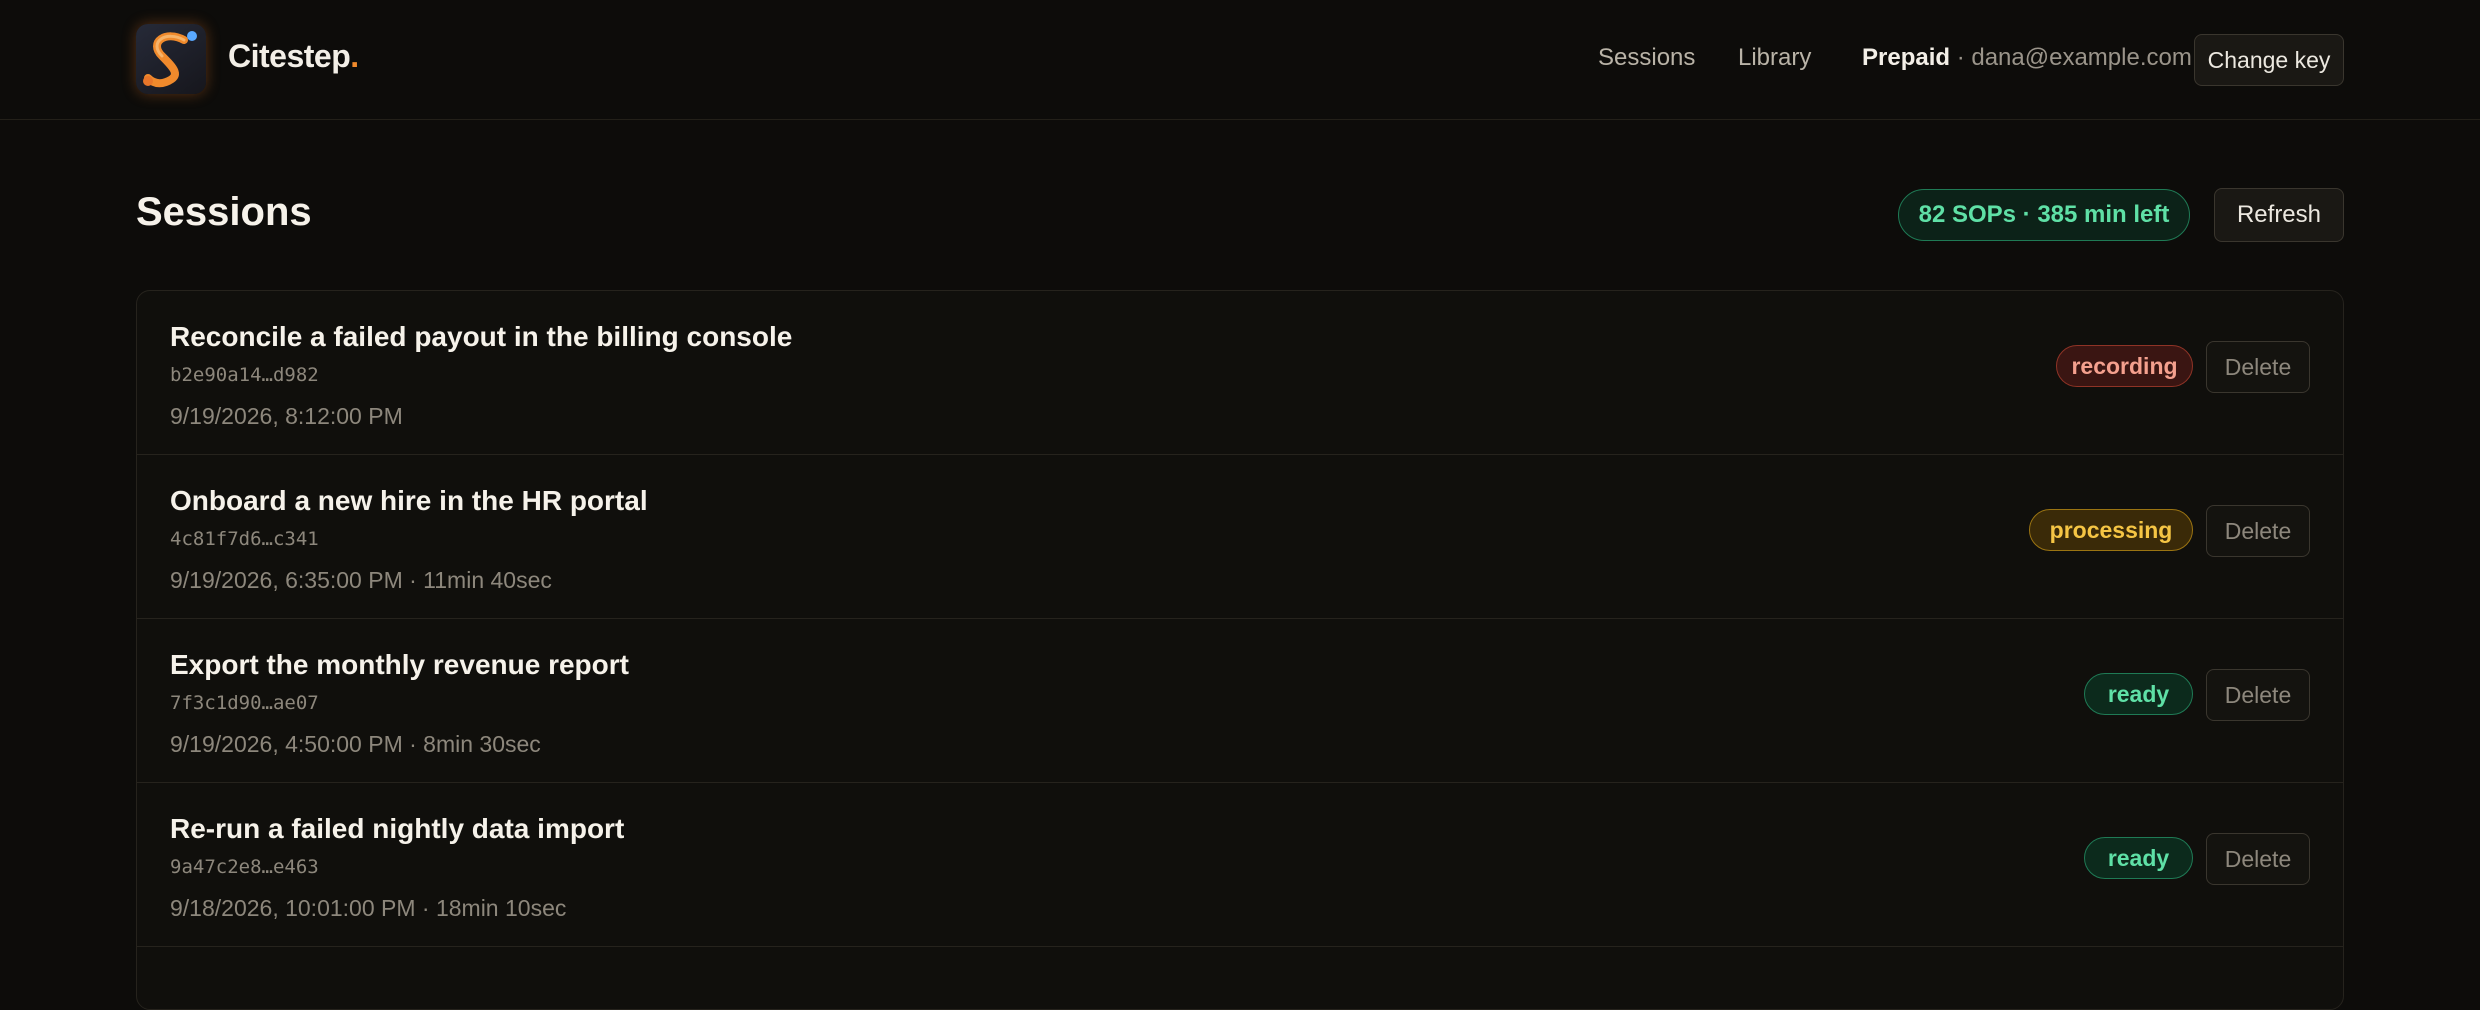 This screenshot has width=2480, height=1010. Describe the element at coordinates (289, 56) in the screenshot. I see `brand-text: Citestep` at that location.